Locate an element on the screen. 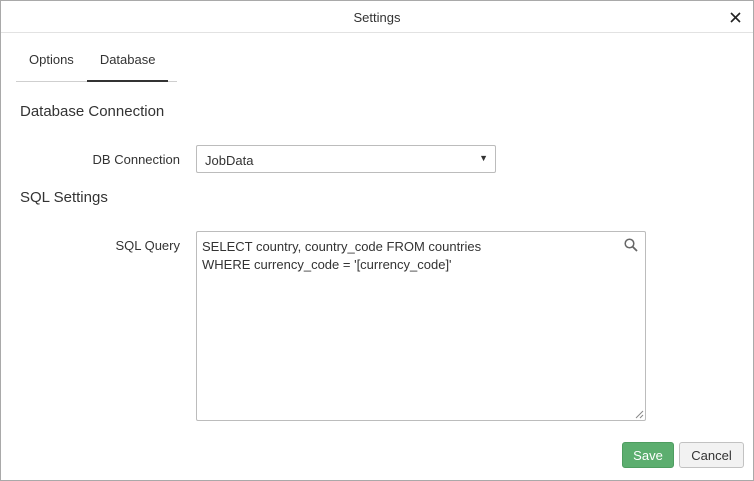 The image size is (754, 481). cancel-button: Cancel is located at coordinates (711, 455).